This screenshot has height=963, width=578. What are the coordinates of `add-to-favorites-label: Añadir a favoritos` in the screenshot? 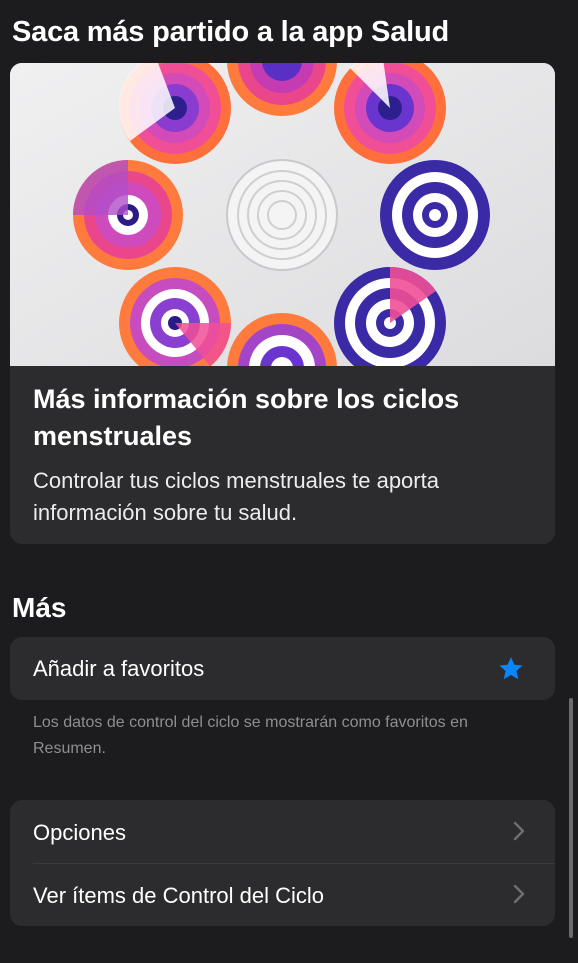 It's located at (119, 668).